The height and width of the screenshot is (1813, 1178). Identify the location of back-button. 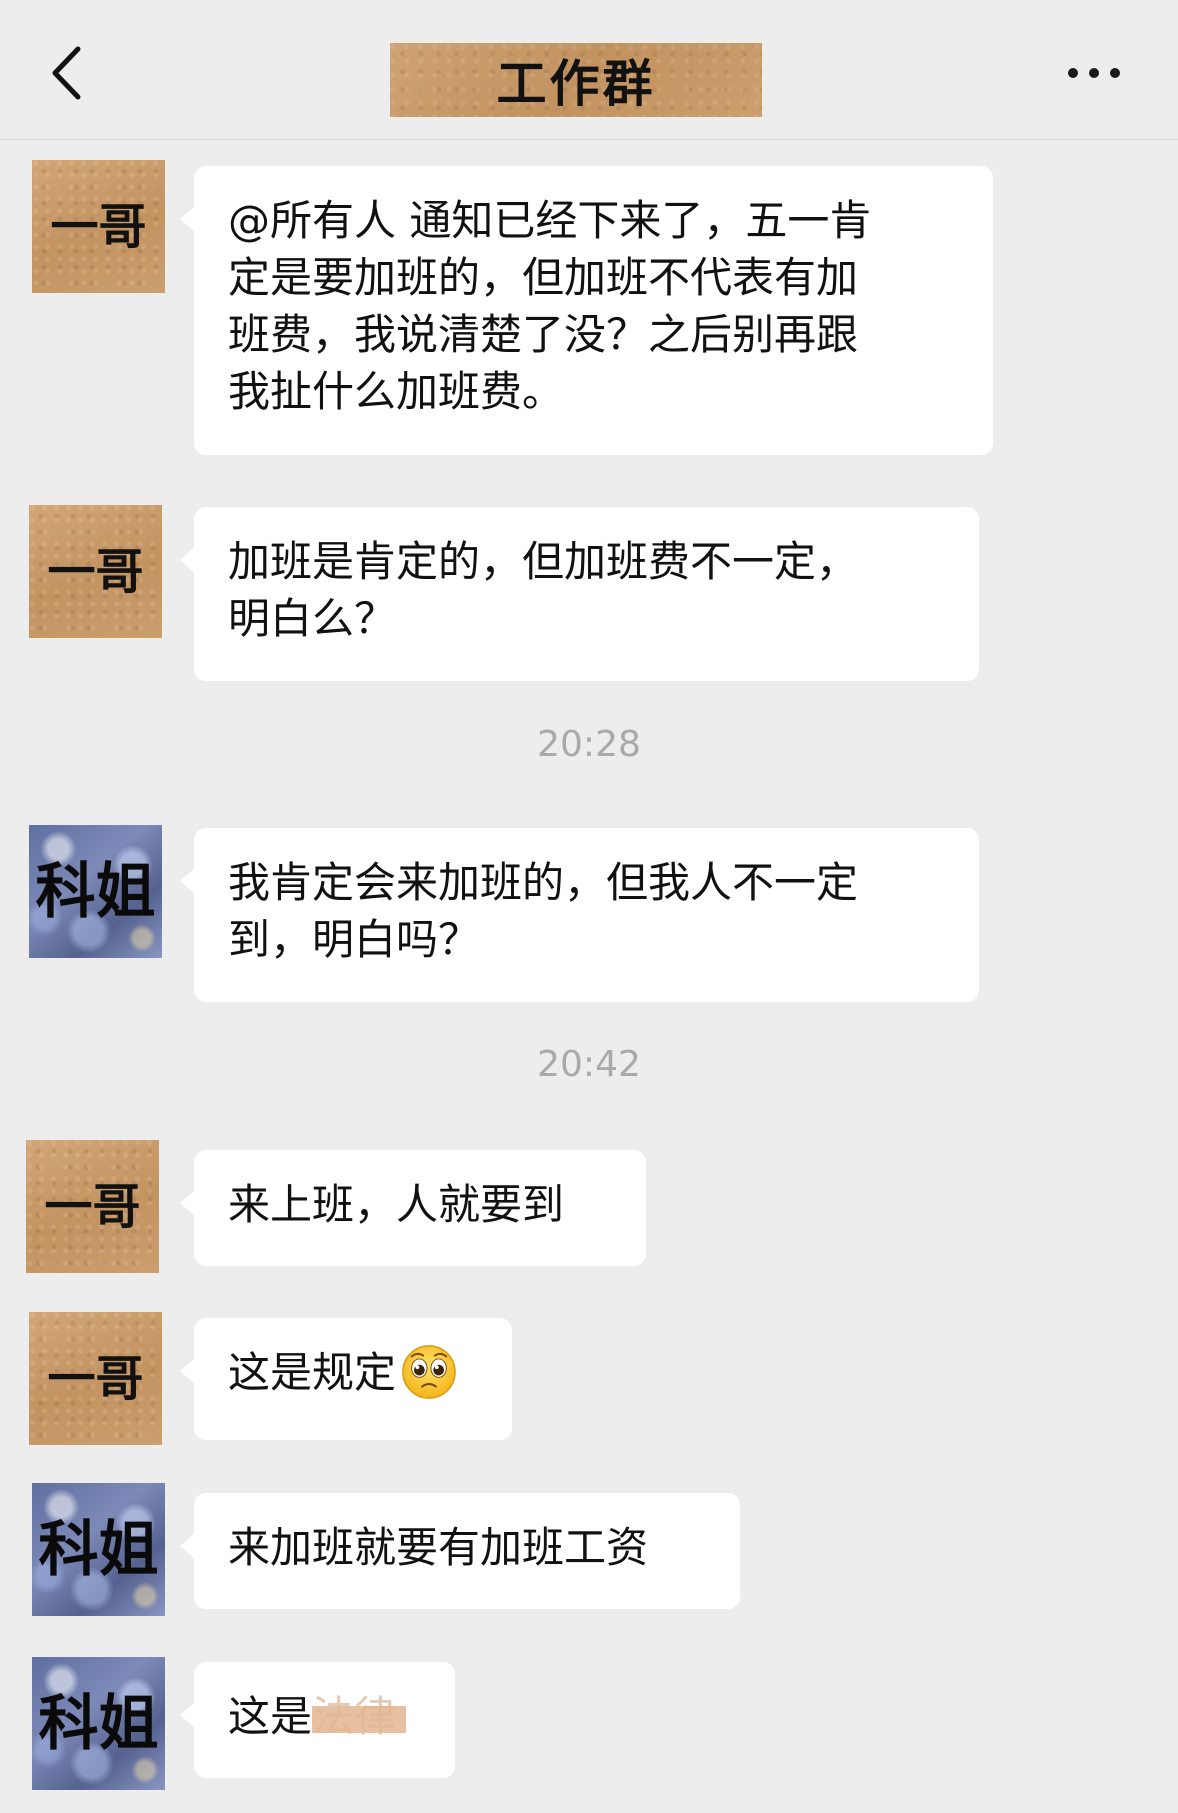
(66, 73).